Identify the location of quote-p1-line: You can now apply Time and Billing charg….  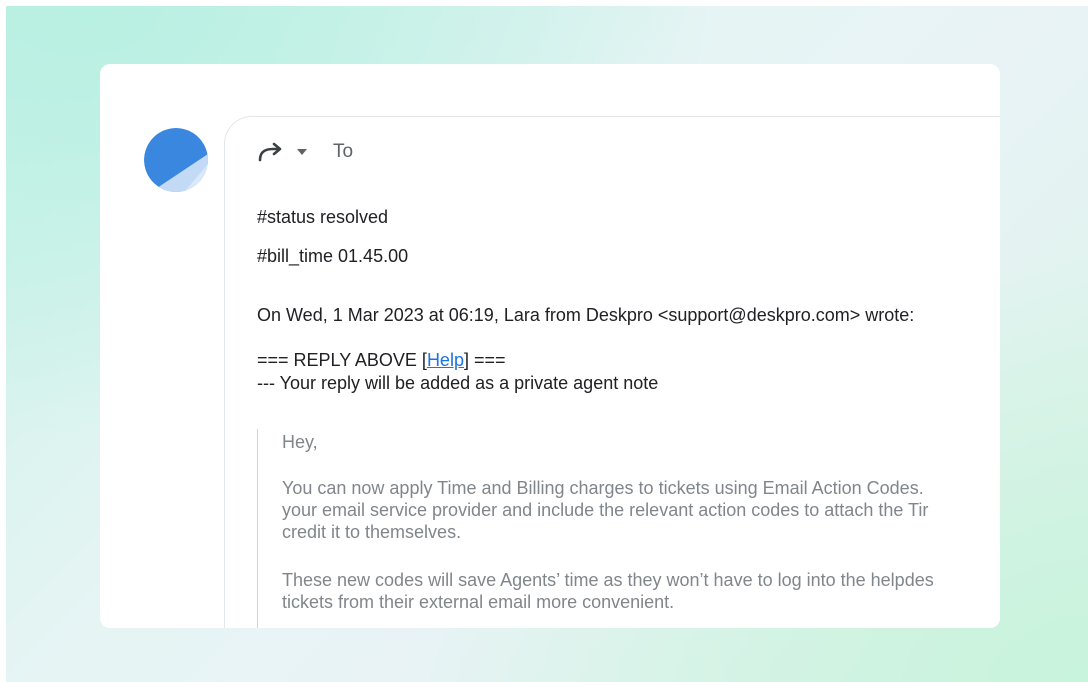
(603, 488).